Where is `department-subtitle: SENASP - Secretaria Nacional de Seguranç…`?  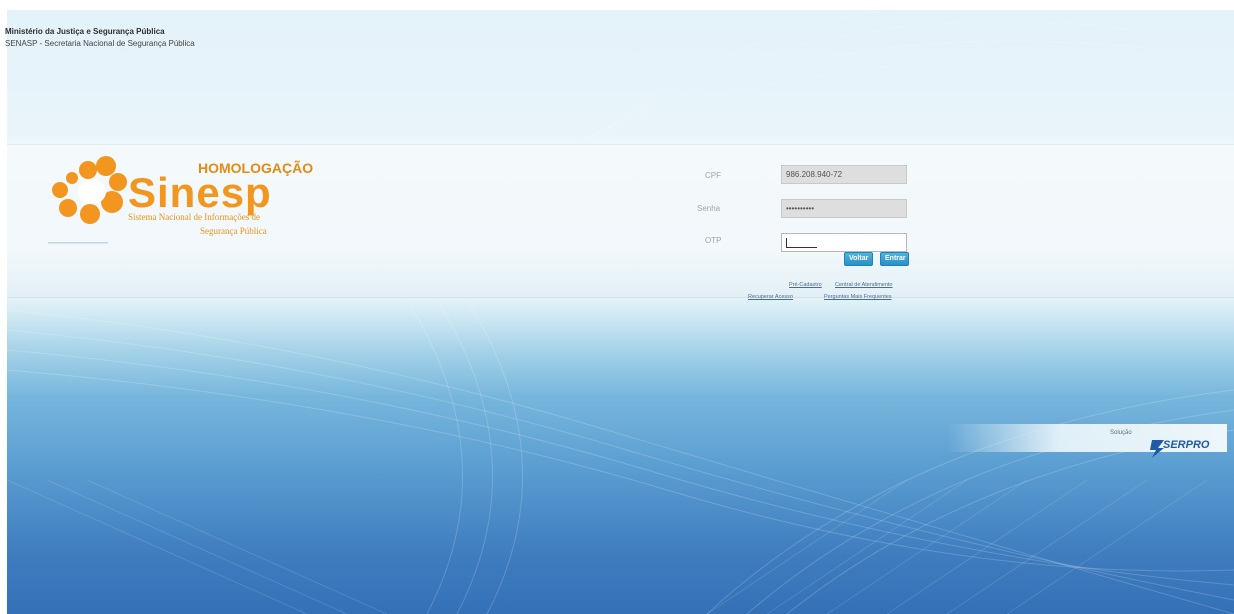 department-subtitle: SENASP - Secretaria Nacional de Seguranç… is located at coordinates (100, 43).